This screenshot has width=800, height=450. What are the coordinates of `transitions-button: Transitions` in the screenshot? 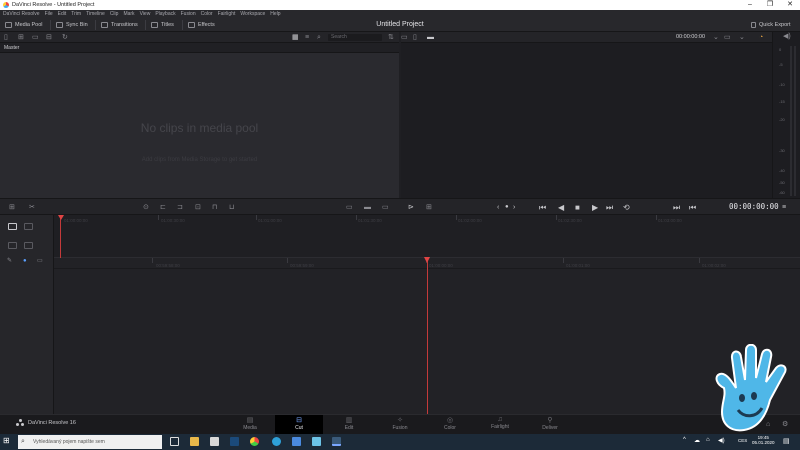 It's located at (119, 25).